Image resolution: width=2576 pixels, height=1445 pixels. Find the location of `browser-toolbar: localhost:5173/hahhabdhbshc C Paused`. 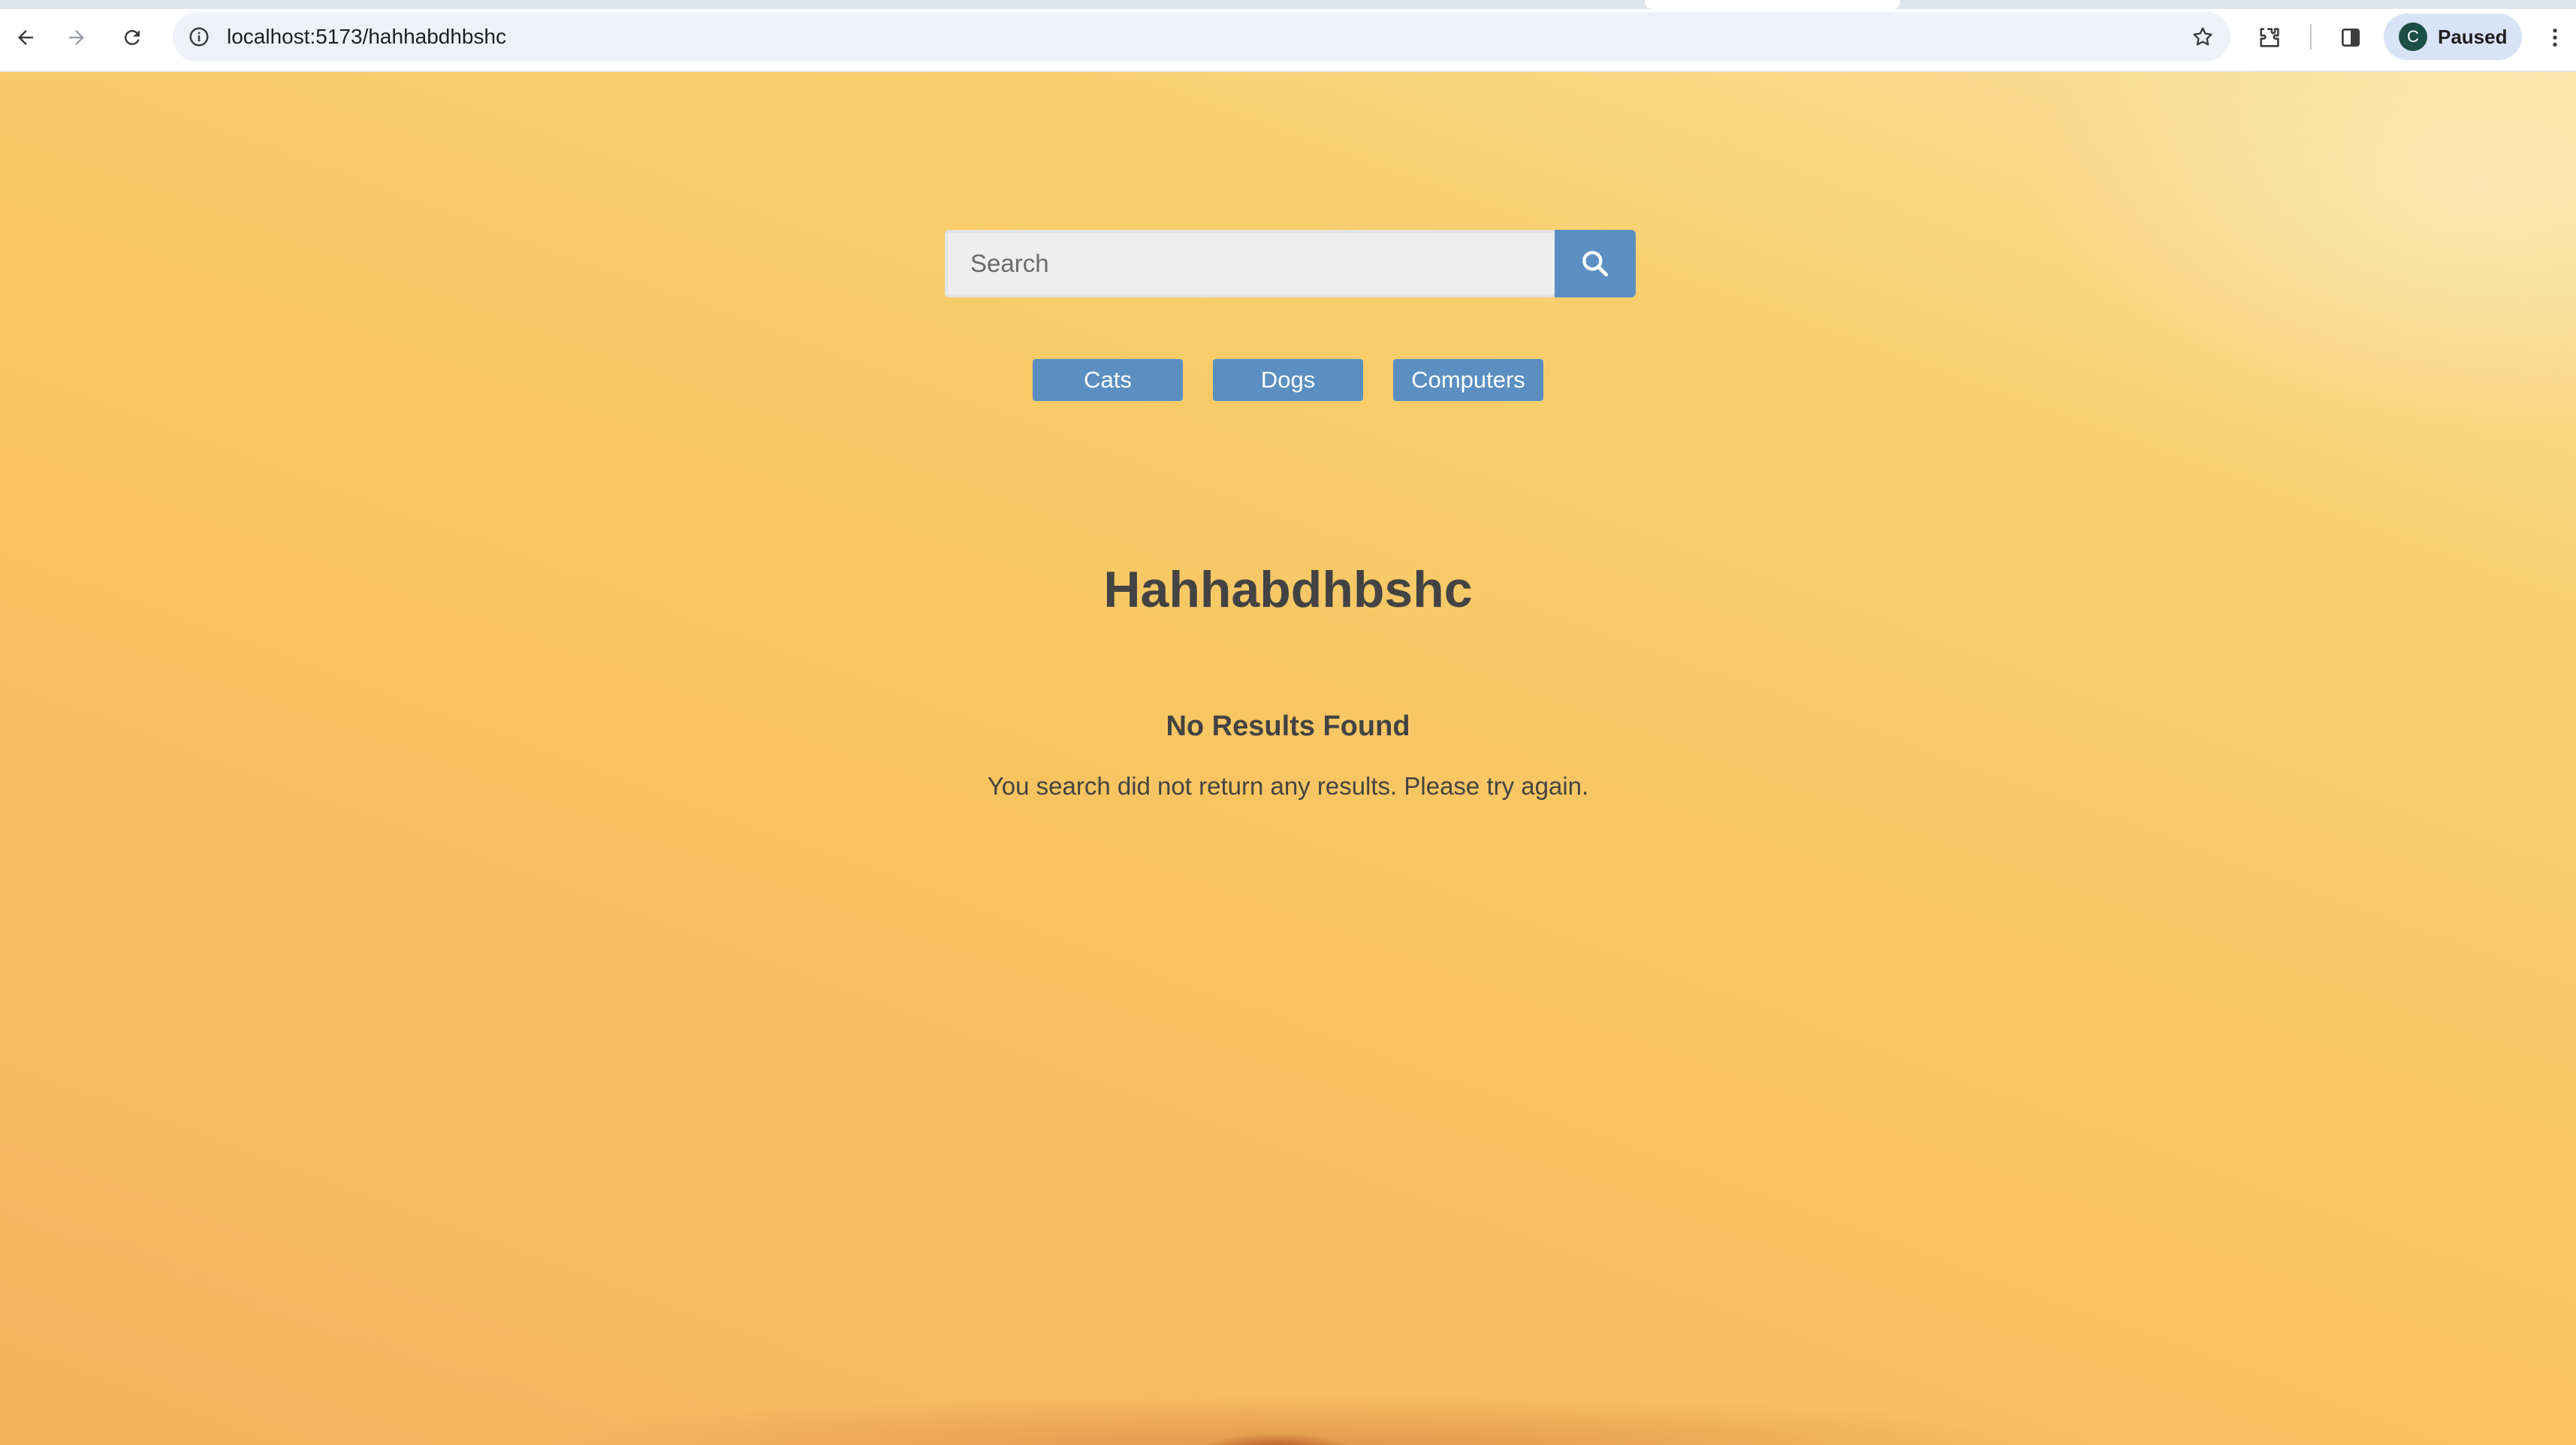

browser-toolbar: localhost:5173/hahhabdhbshc C Paused is located at coordinates (1288, 36).